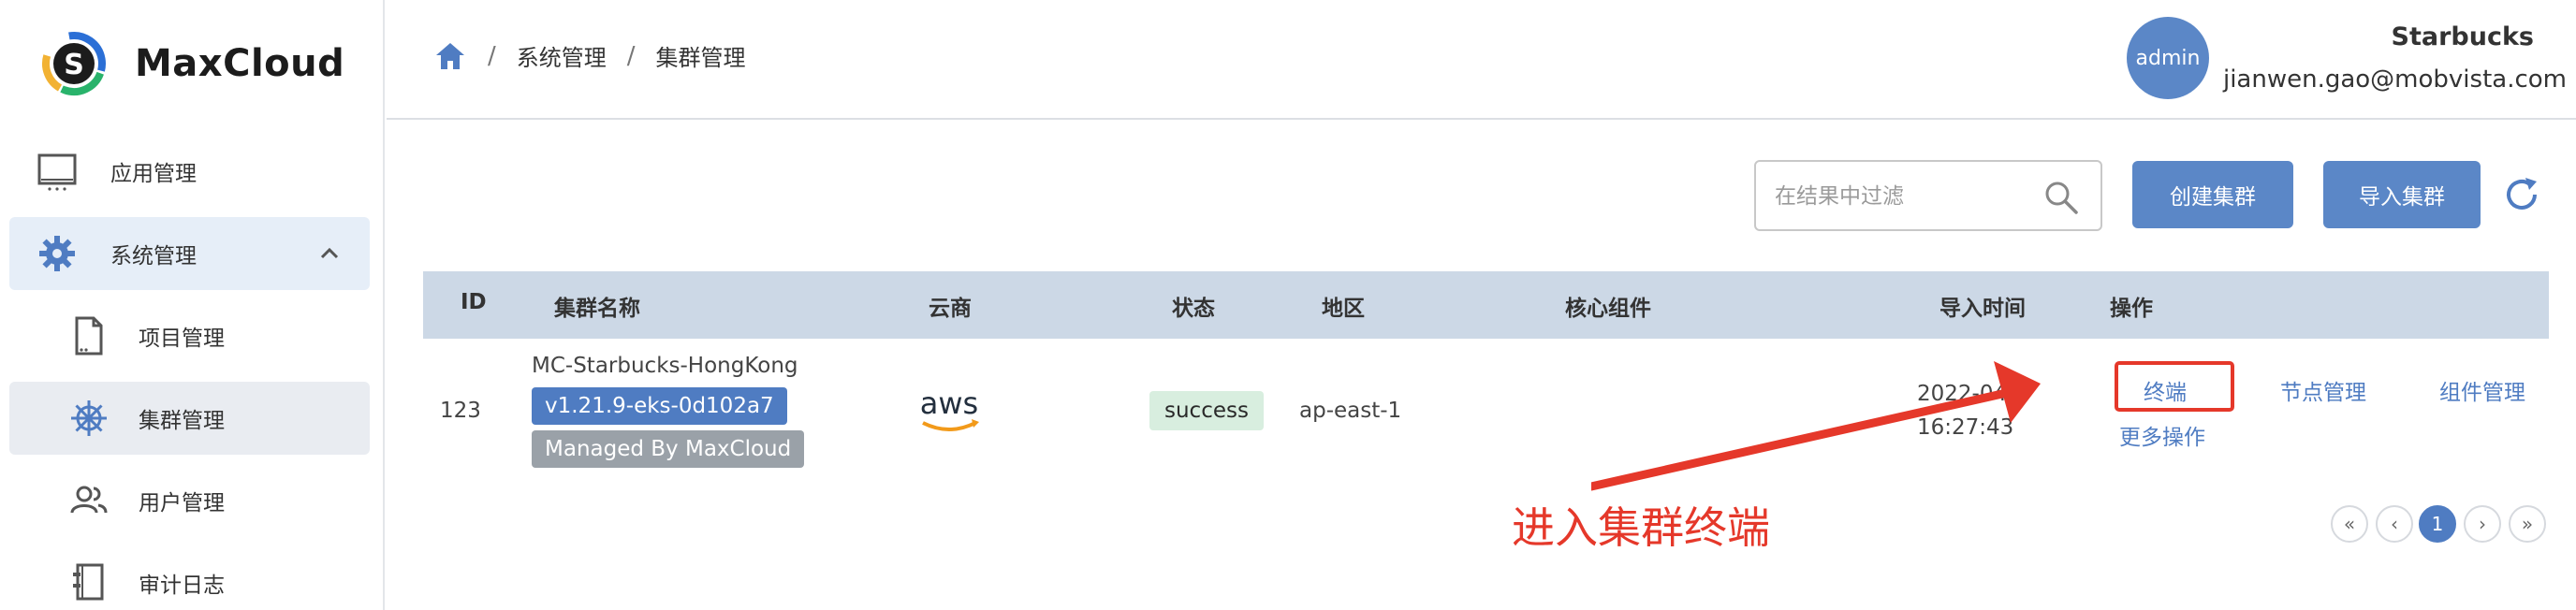  What do you see at coordinates (2349, 524) in the screenshot?
I see `pagination-first: «` at bounding box center [2349, 524].